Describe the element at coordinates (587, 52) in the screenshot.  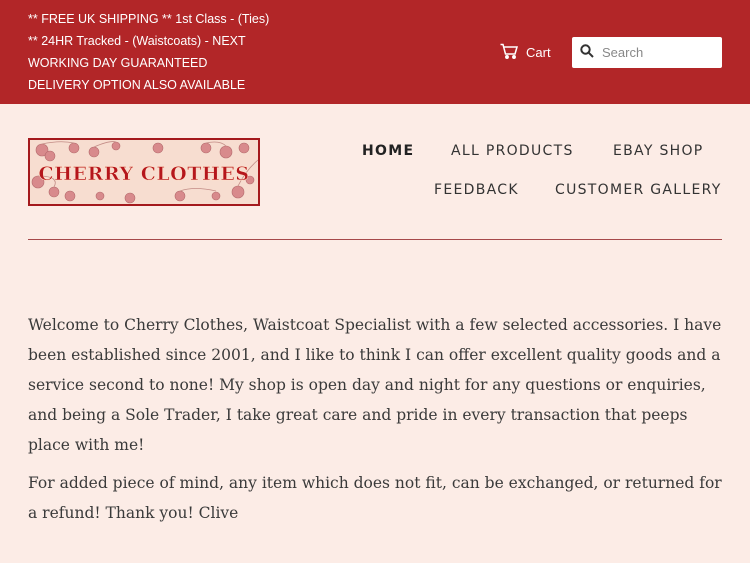
I see `search-icon` at that location.